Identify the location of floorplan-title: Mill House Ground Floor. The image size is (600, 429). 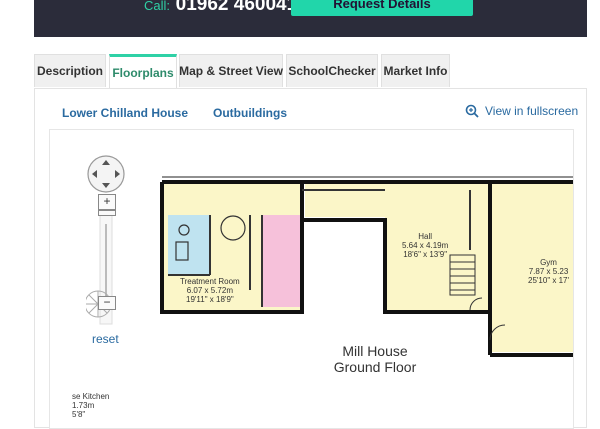
(375, 359).